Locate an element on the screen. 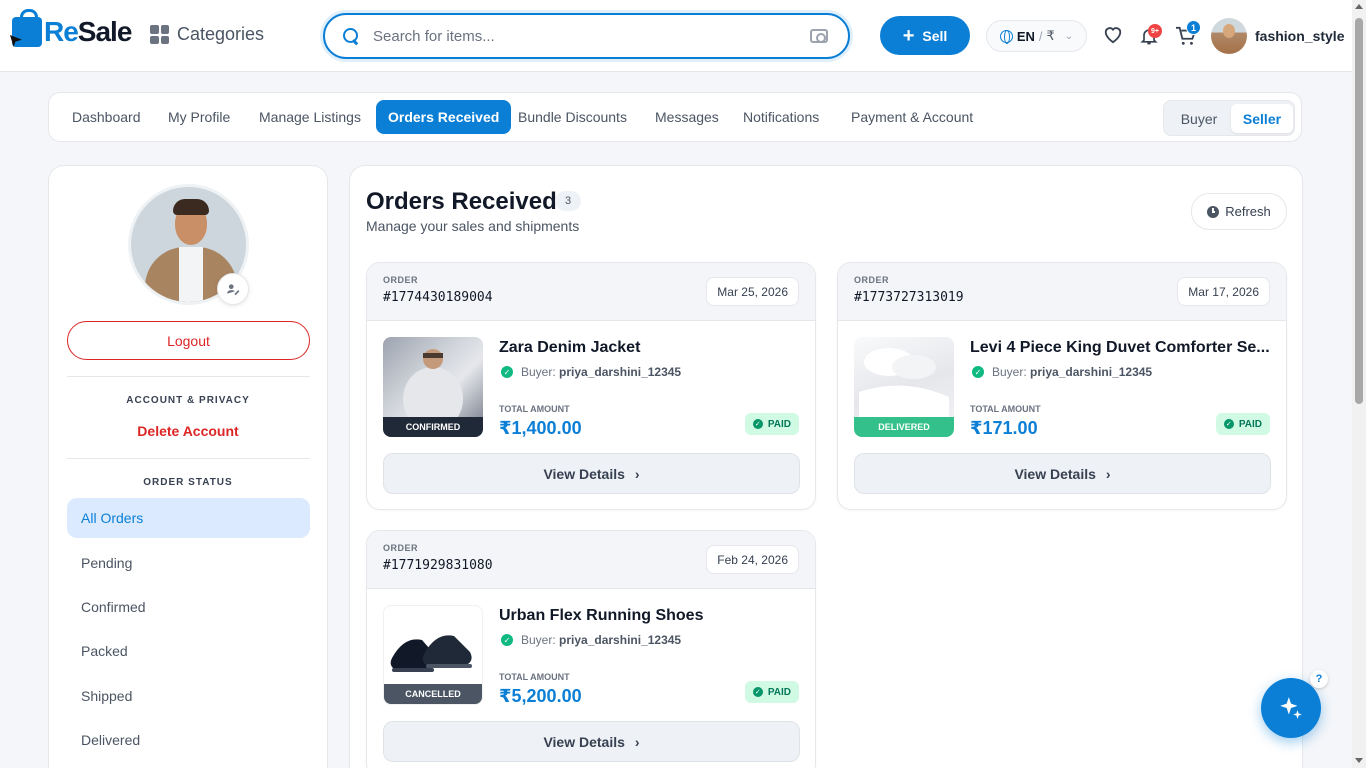 This screenshot has height=768, width=1366. total-amount: ₹1,400.00 is located at coordinates (540, 428).